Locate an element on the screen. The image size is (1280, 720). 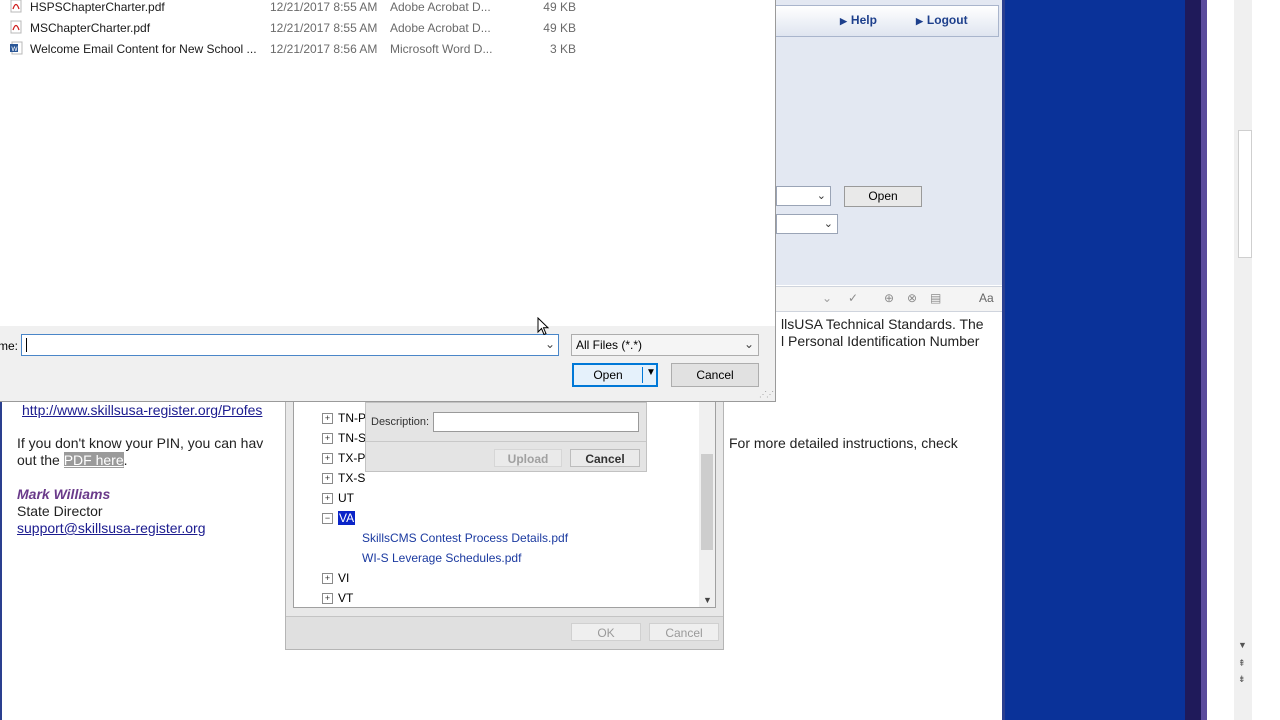
link-icon: ⊕ is located at coordinates (889, 298).